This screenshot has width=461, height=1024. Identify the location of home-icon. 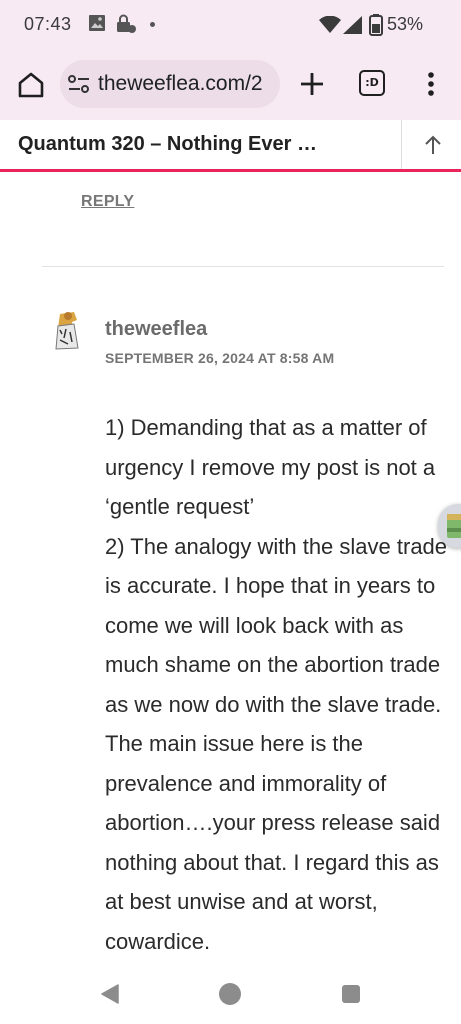
(31, 85).